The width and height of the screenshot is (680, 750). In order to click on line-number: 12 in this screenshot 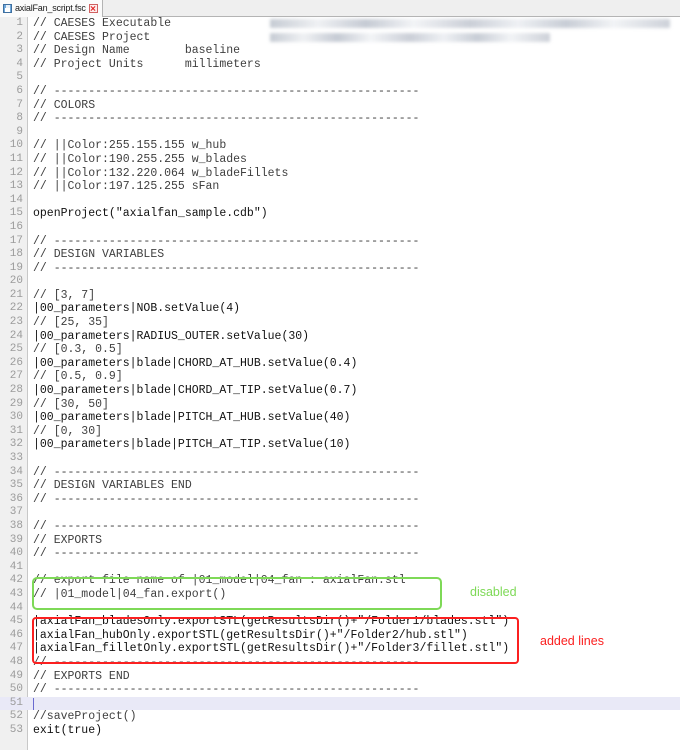, I will do `click(16, 172)`.